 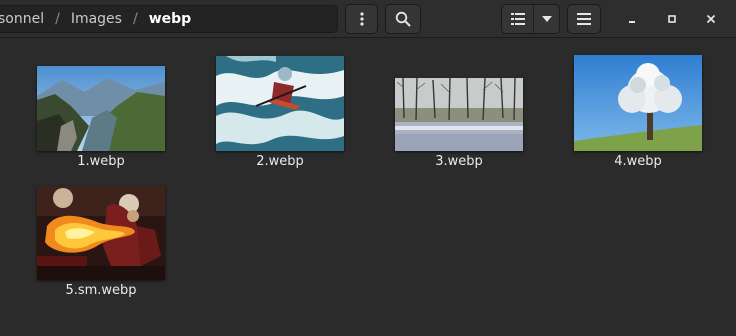 I want to click on close-button, so click(x=711, y=19).